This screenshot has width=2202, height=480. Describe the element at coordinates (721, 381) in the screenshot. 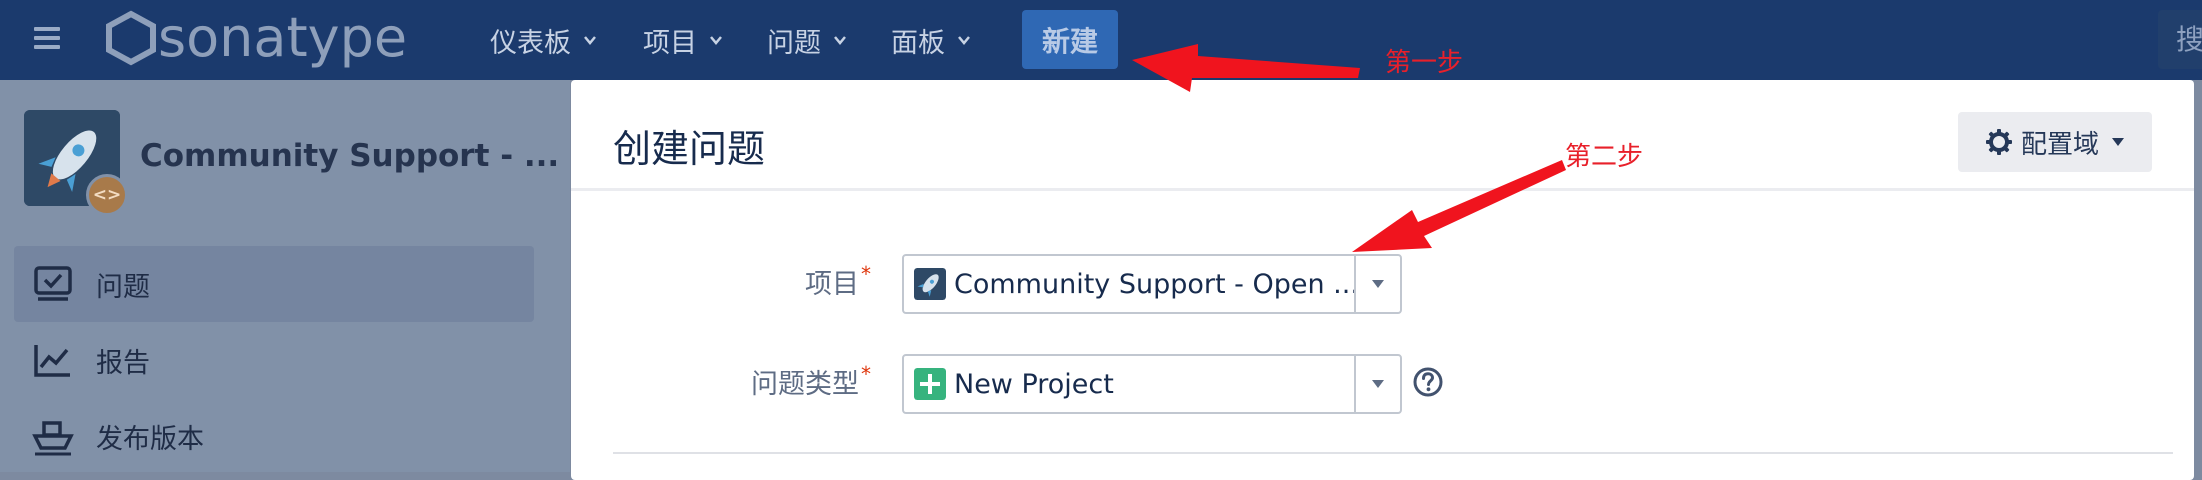

I see `issue-type-field-label: 问题类型 *` at that location.